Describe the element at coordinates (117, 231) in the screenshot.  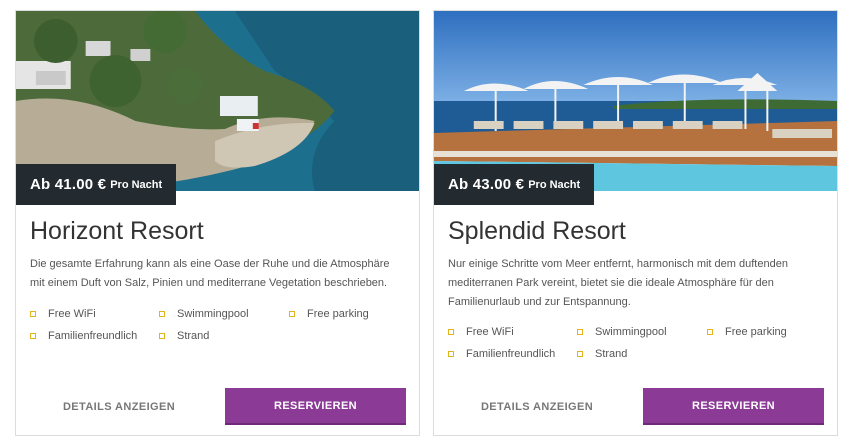
I see `hotel-title: Horizont Resort` at that location.